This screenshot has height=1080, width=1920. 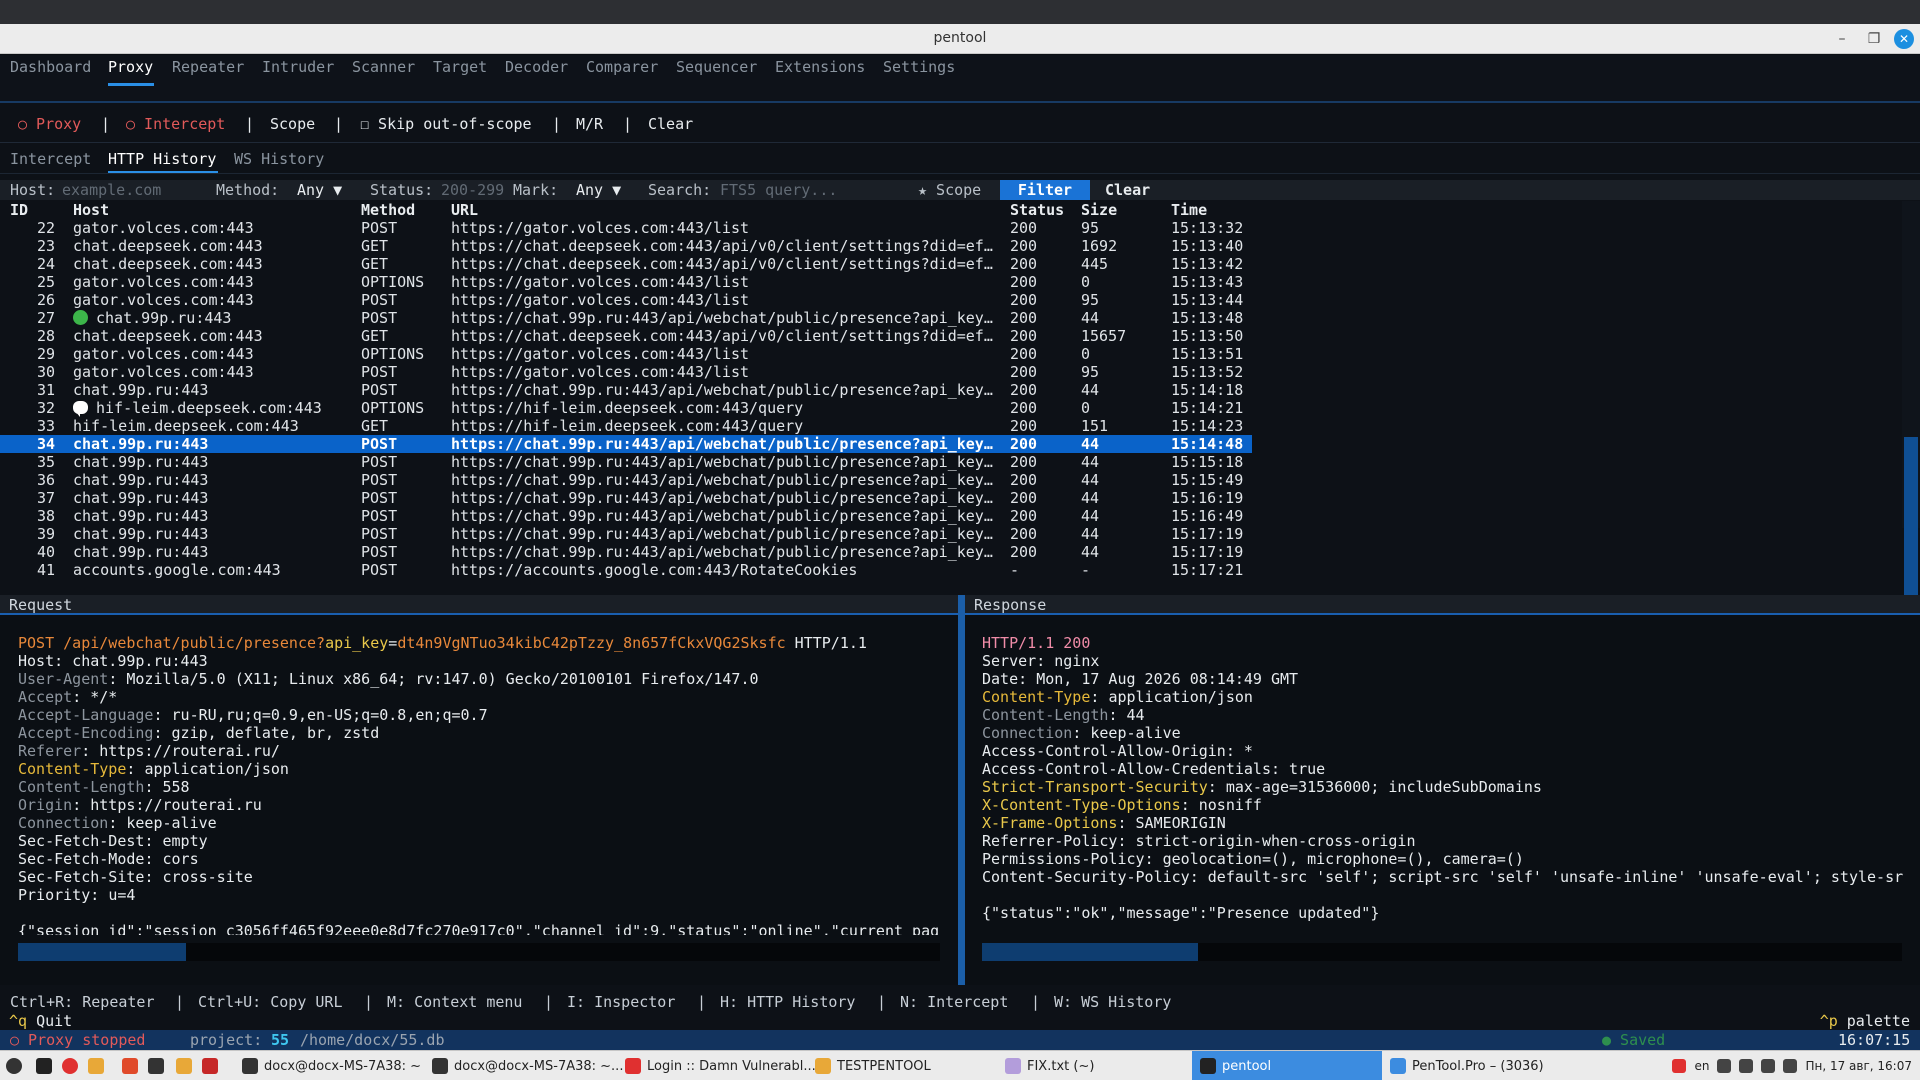 I want to click on volume-tray-icon, so click(x=1790, y=1066).